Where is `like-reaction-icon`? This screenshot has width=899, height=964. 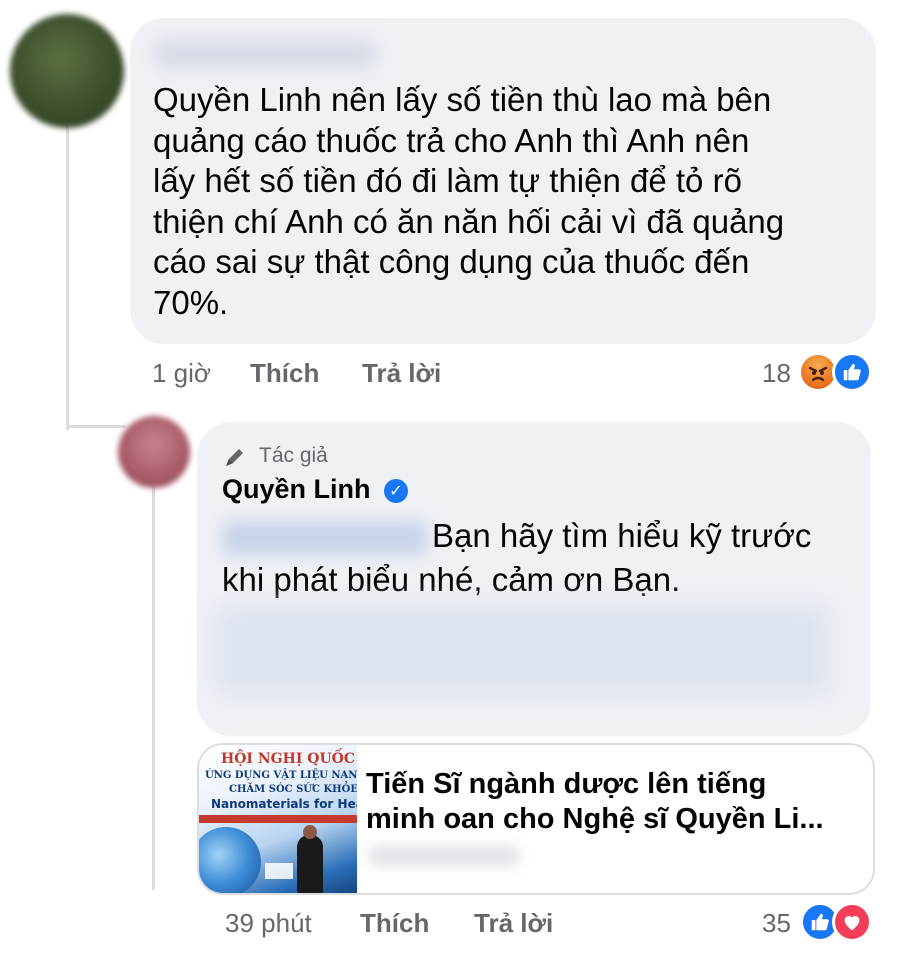 like-reaction-icon is located at coordinates (852, 372).